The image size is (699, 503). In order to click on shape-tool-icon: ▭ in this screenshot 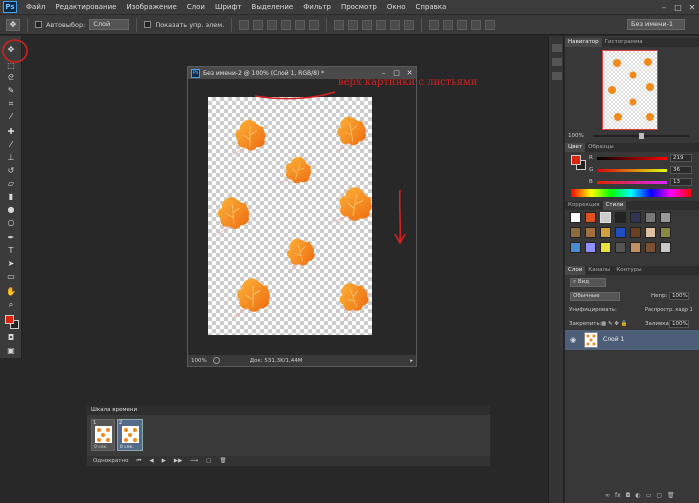, I will do `click(11, 277)`.